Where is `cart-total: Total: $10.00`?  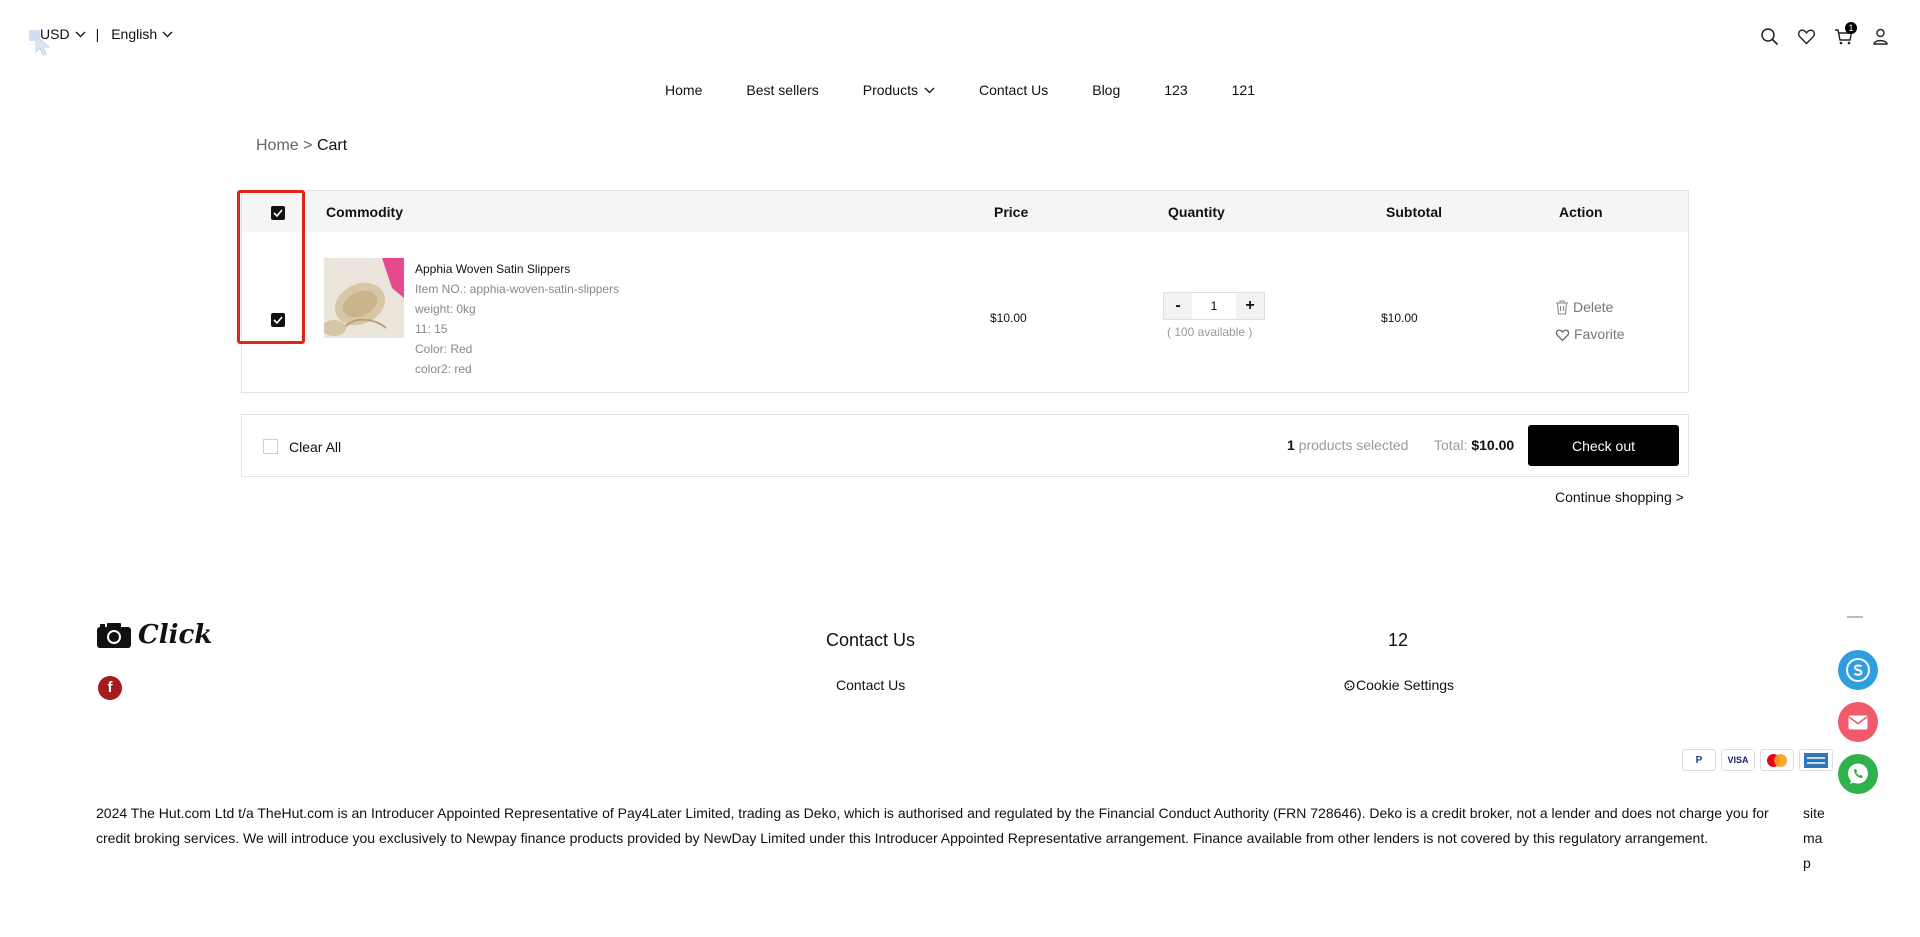 cart-total: Total: $10.00 is located at coordinates (1474, 445).